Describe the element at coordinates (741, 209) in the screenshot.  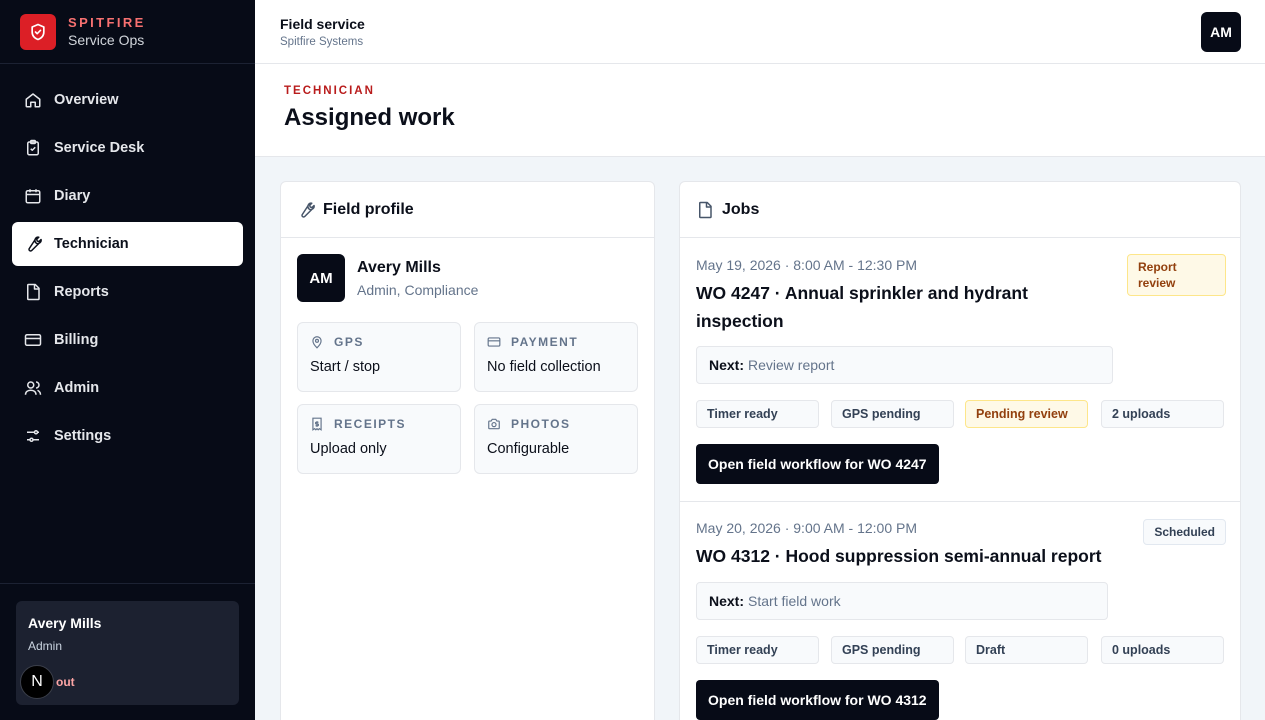
I see `card-title: Jobs` at that location.